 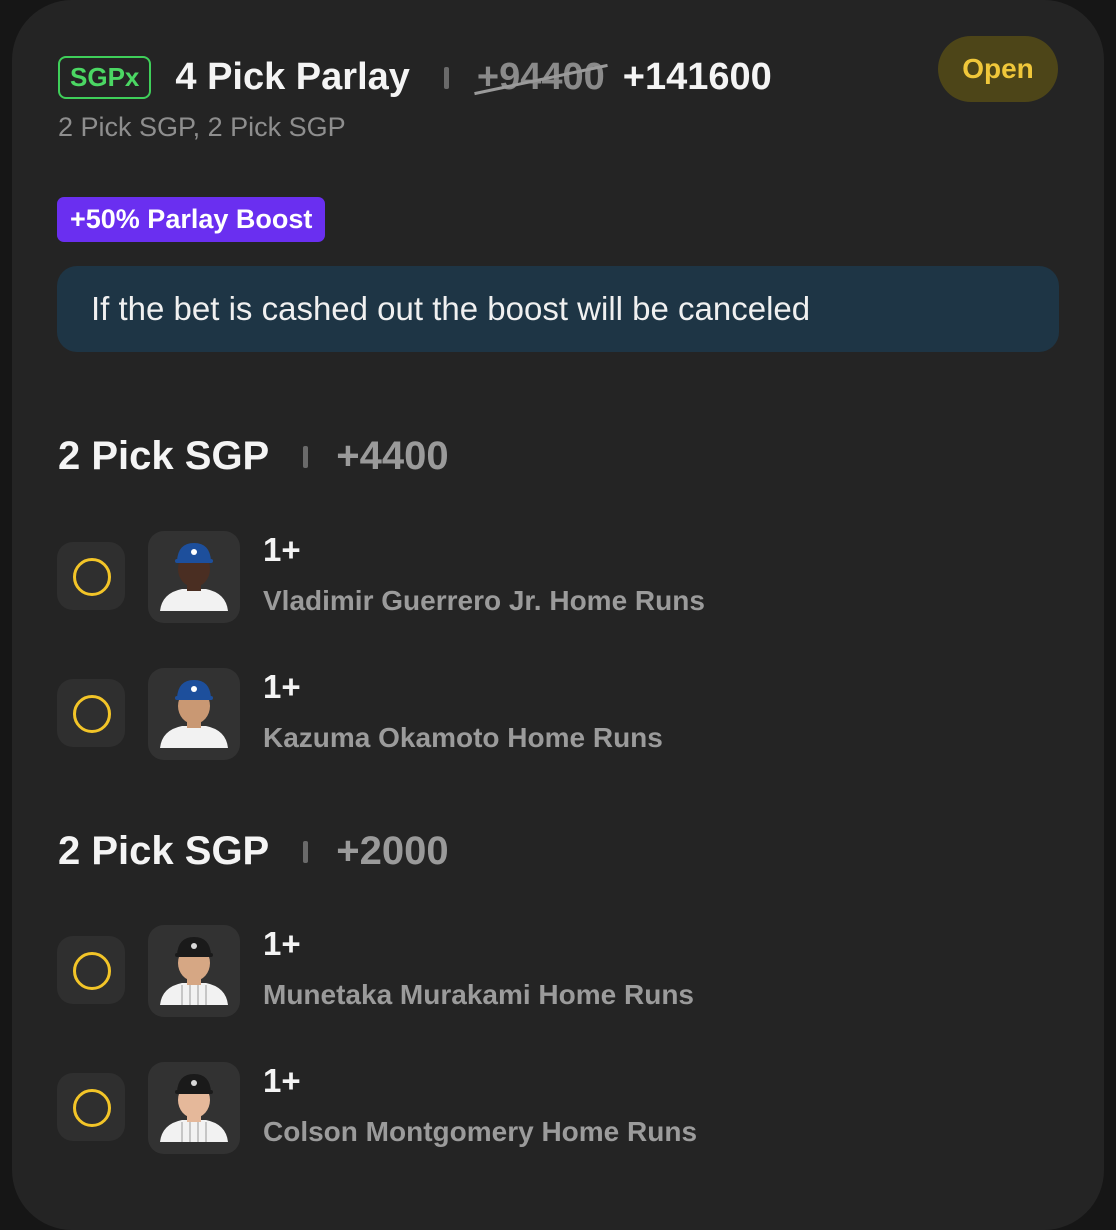 I want to click on group-odds: +4400, so click(x=392, y=456).